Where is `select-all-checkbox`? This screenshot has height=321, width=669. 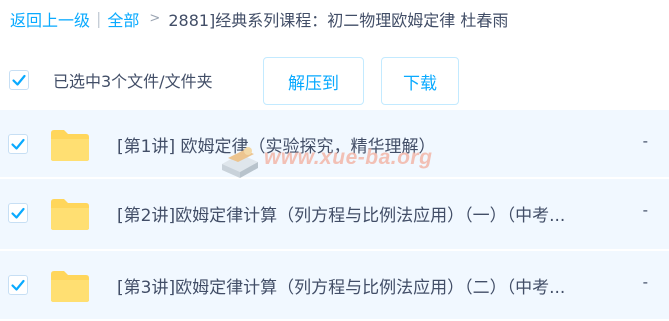
select-all-checkbox is located at coordinates (19, 80).